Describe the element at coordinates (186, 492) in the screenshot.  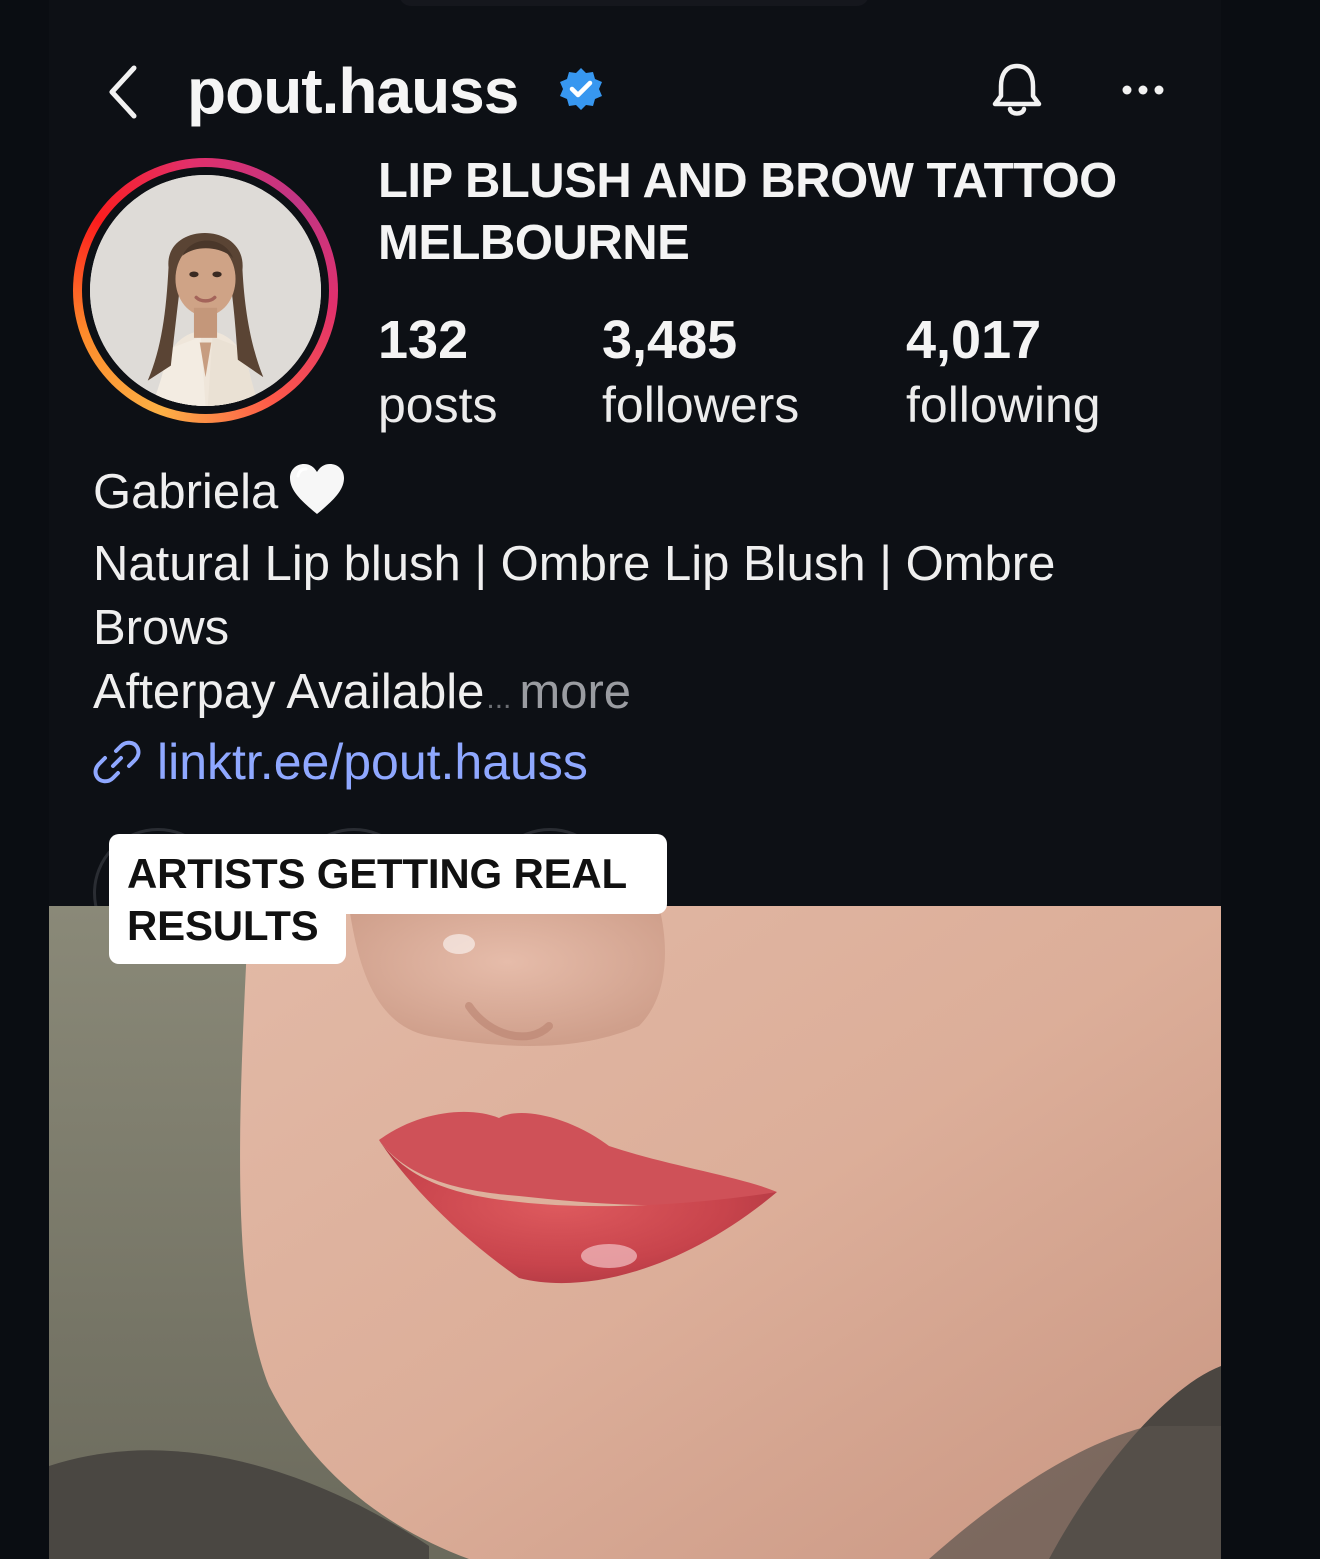
I see `bio-name: Gabriela` at that location.